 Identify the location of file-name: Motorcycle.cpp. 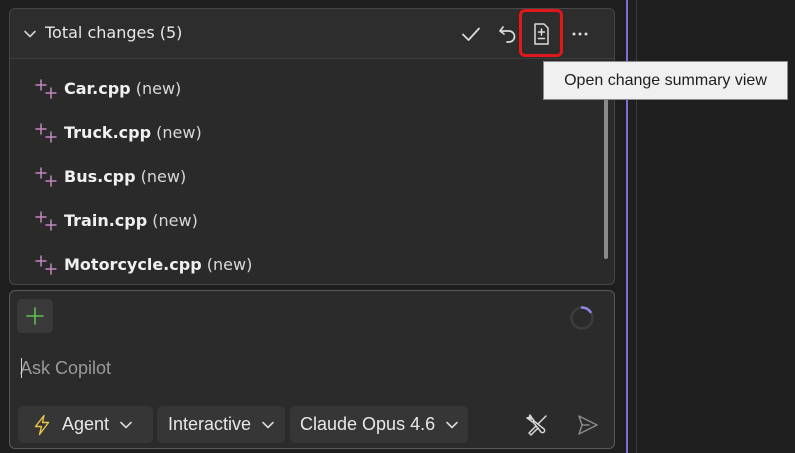
(133, 264).